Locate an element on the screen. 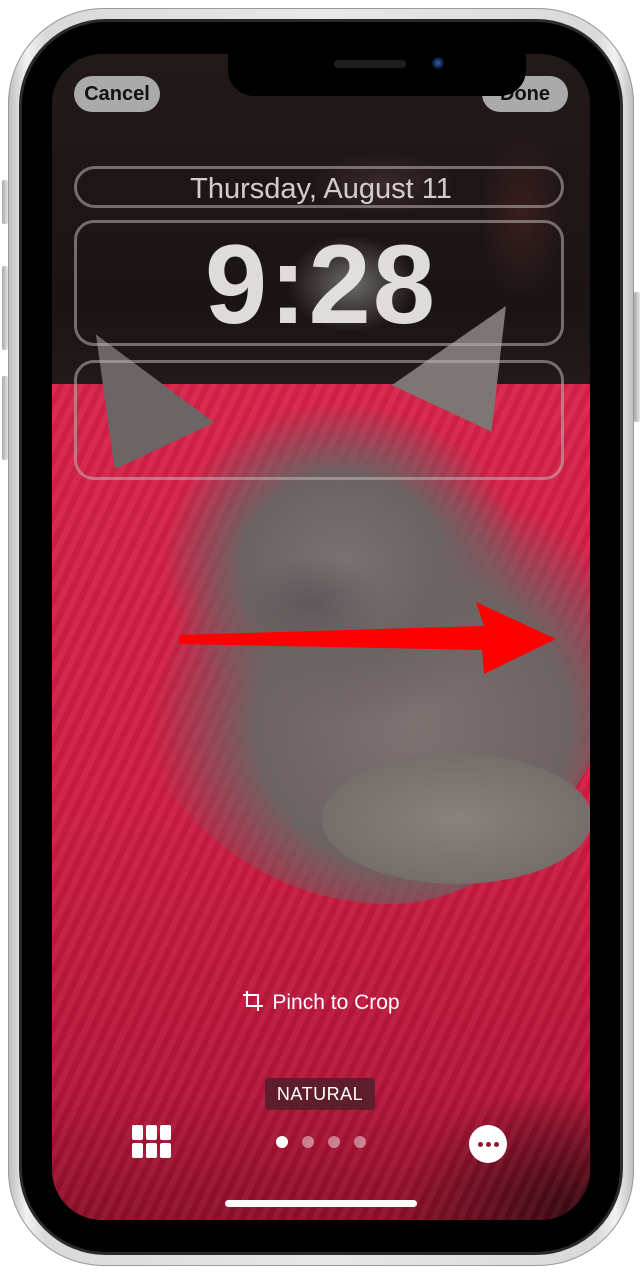 The width and height of the screenshot is (642, 1274). notch is located at coordinates (377, 75).